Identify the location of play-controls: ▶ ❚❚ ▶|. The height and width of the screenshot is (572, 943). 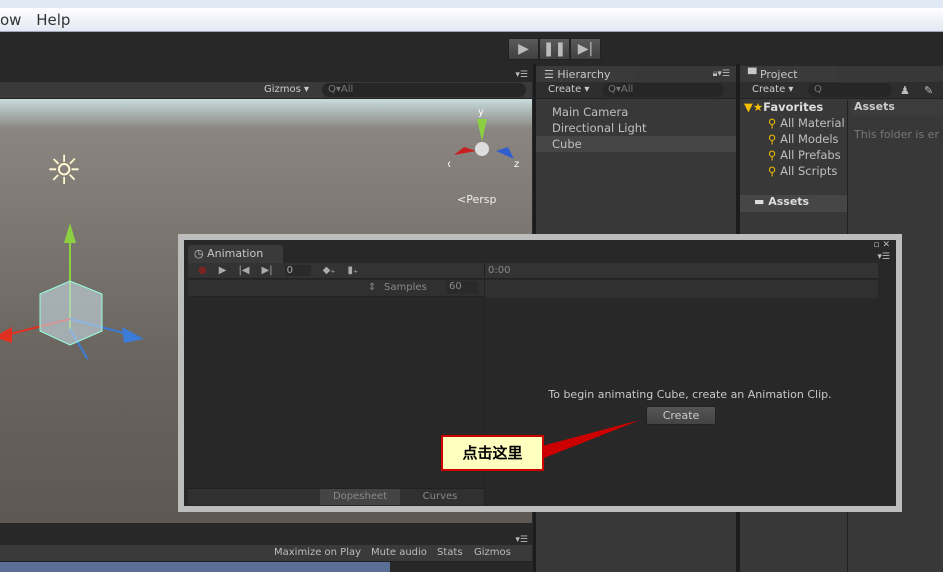
(554, 49).